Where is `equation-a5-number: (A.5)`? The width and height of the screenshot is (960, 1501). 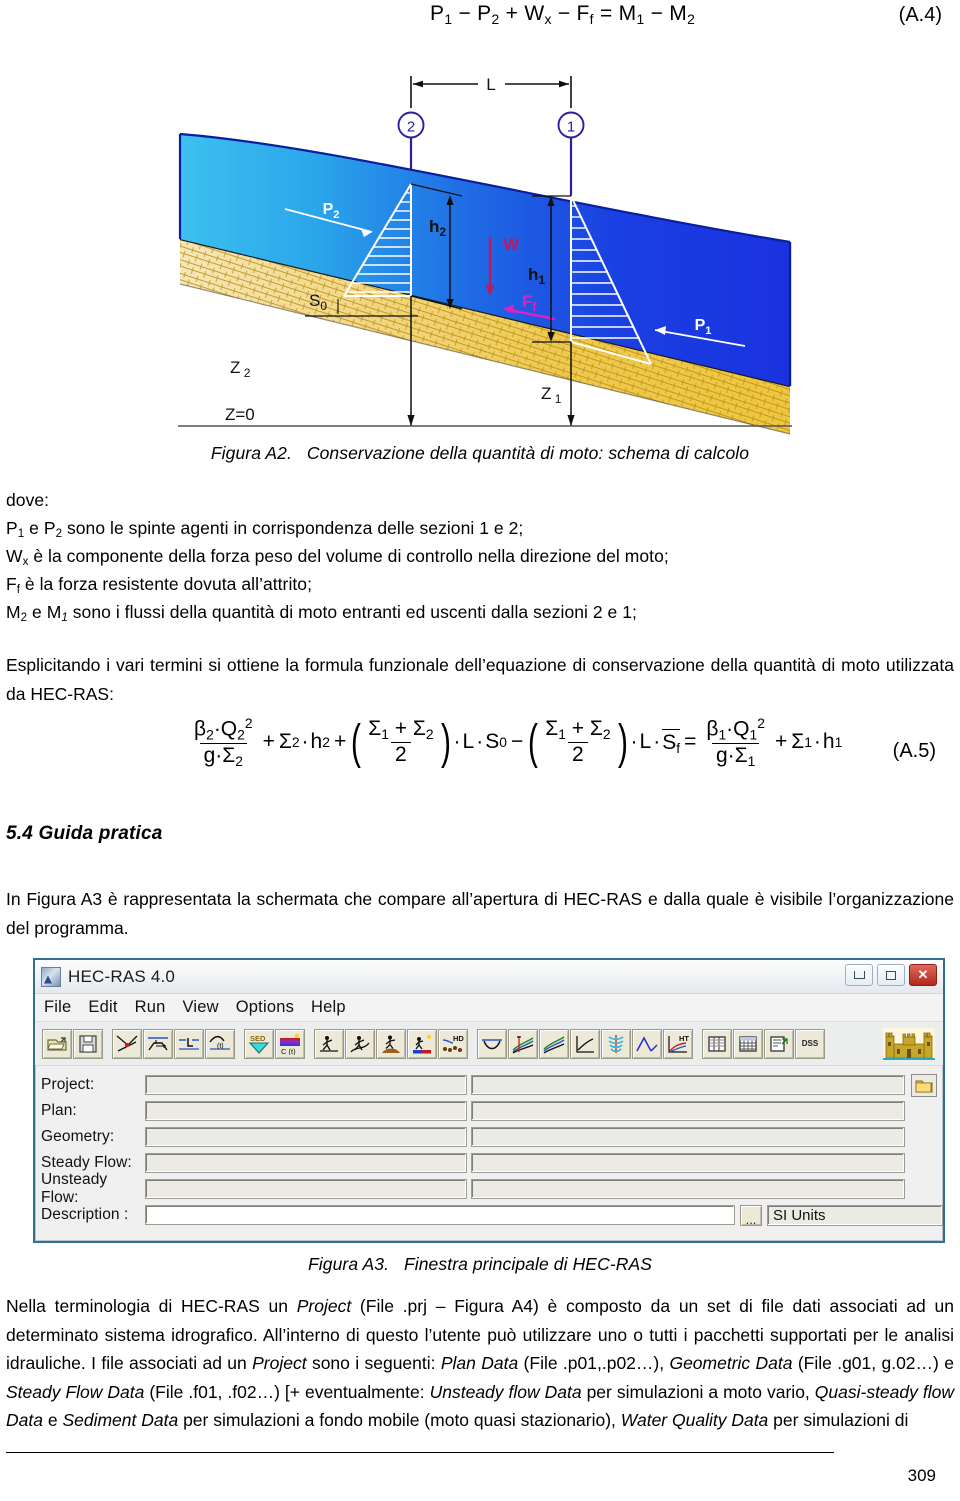
equation-a5-number: (A.5) is located at coordinates (914, 751).